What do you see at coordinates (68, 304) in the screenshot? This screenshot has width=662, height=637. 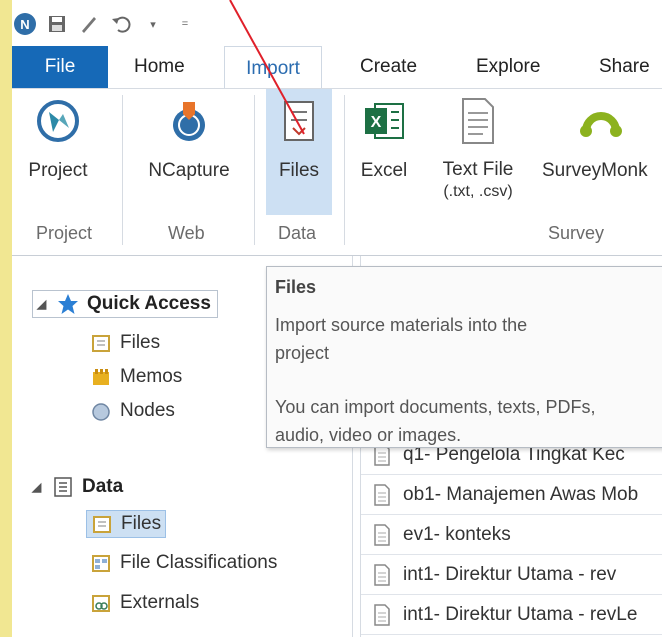 I see `star-icon` at bounding box center [68, 304].